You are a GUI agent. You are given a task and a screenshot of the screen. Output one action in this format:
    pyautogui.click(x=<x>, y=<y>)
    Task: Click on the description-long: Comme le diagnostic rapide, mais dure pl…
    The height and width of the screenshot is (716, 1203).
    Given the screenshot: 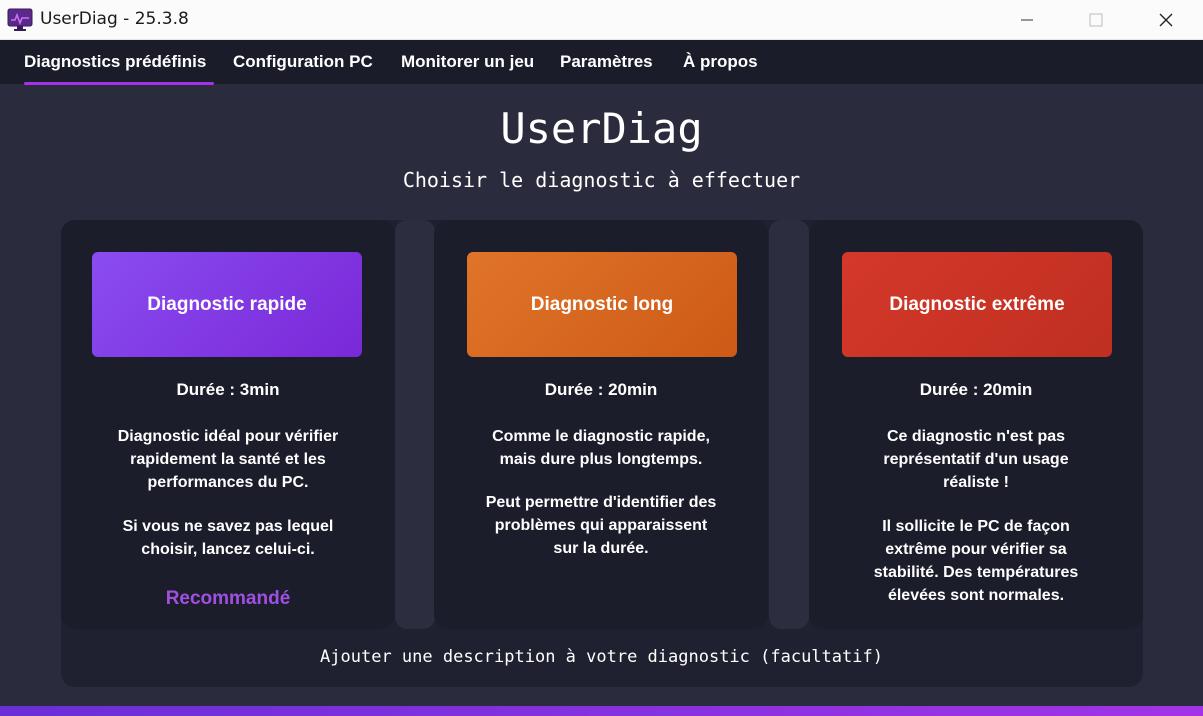 What is the action you would take?
    pyautogui.click(x=601, y=448)
    